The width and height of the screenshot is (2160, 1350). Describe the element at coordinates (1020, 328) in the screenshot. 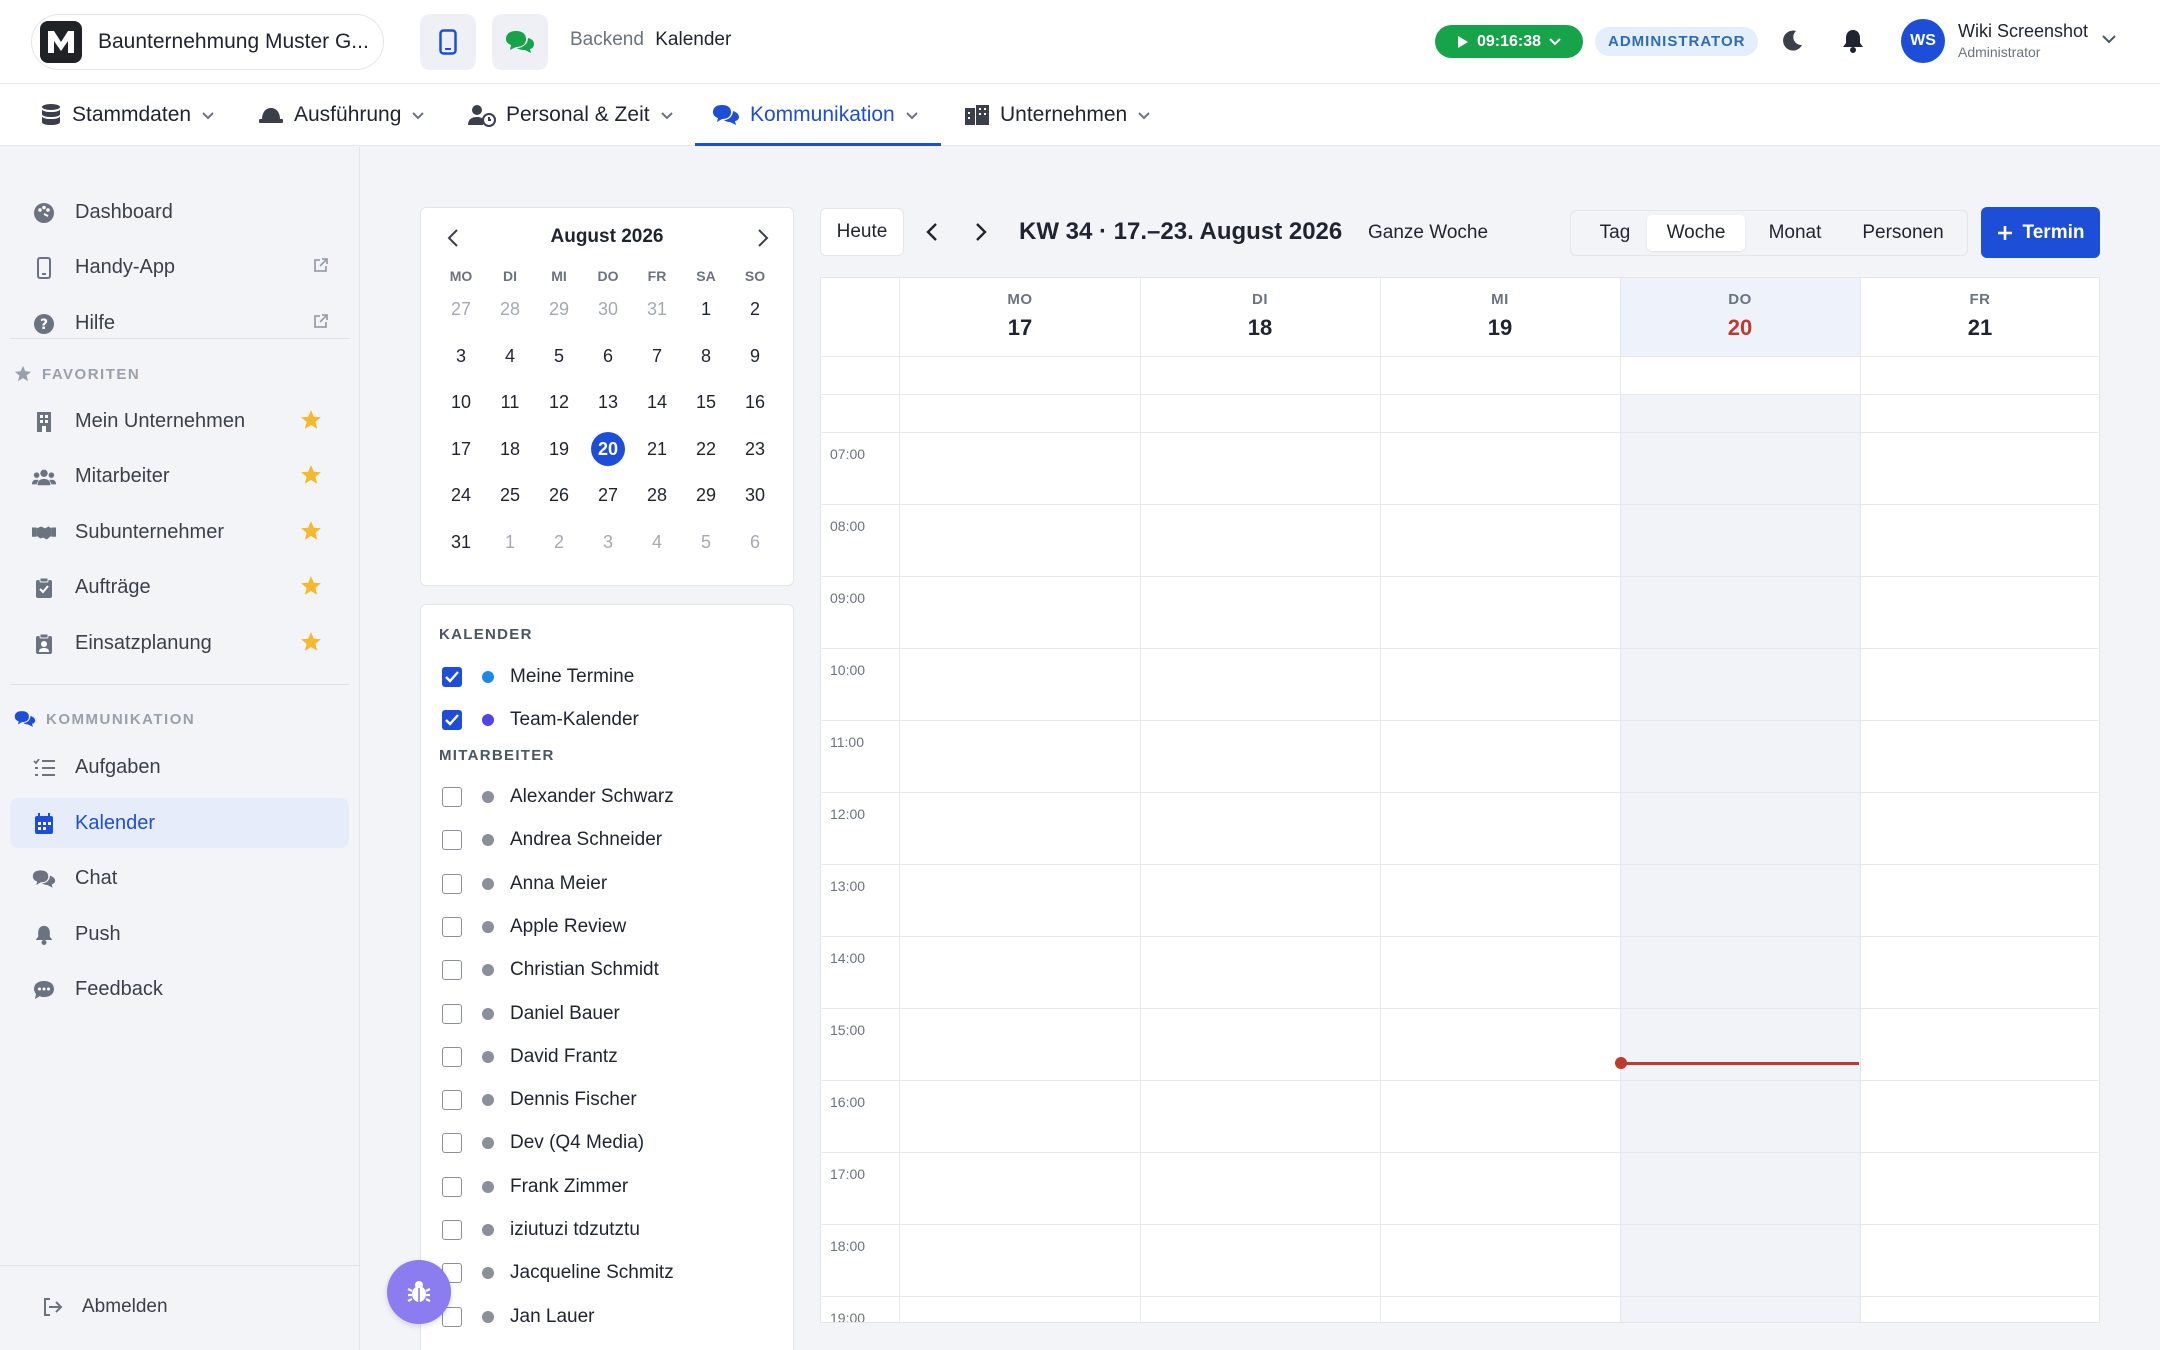

I see `day-header-date: 17` at that location.